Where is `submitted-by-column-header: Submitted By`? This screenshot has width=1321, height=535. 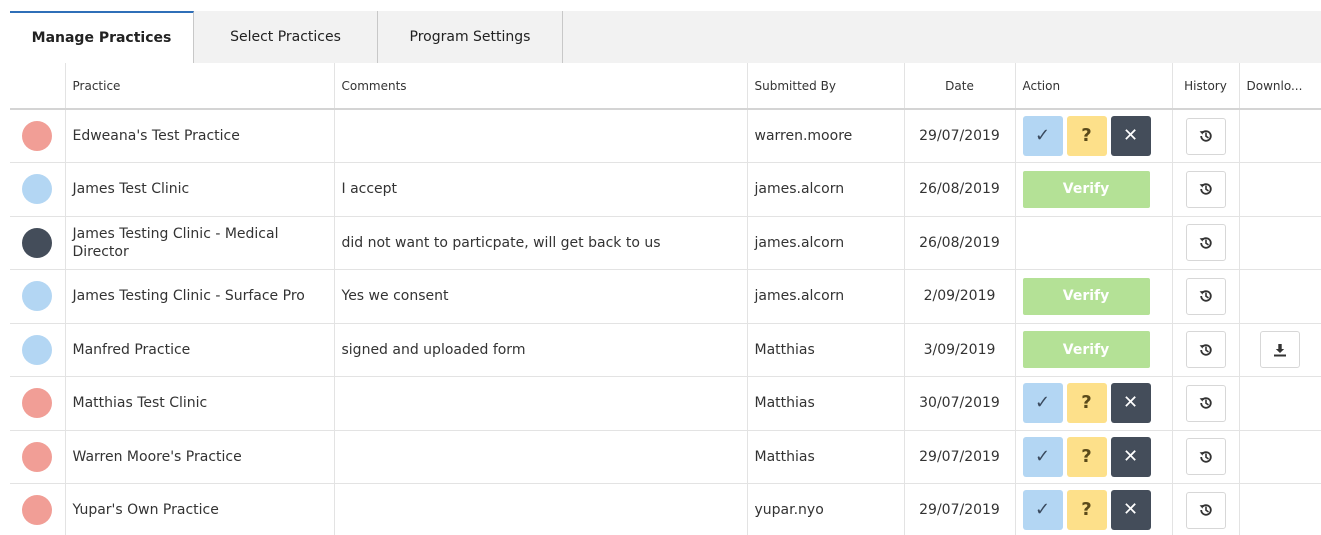
submitted-by-column-header: Submitted By is located at coordinates (826, 86).